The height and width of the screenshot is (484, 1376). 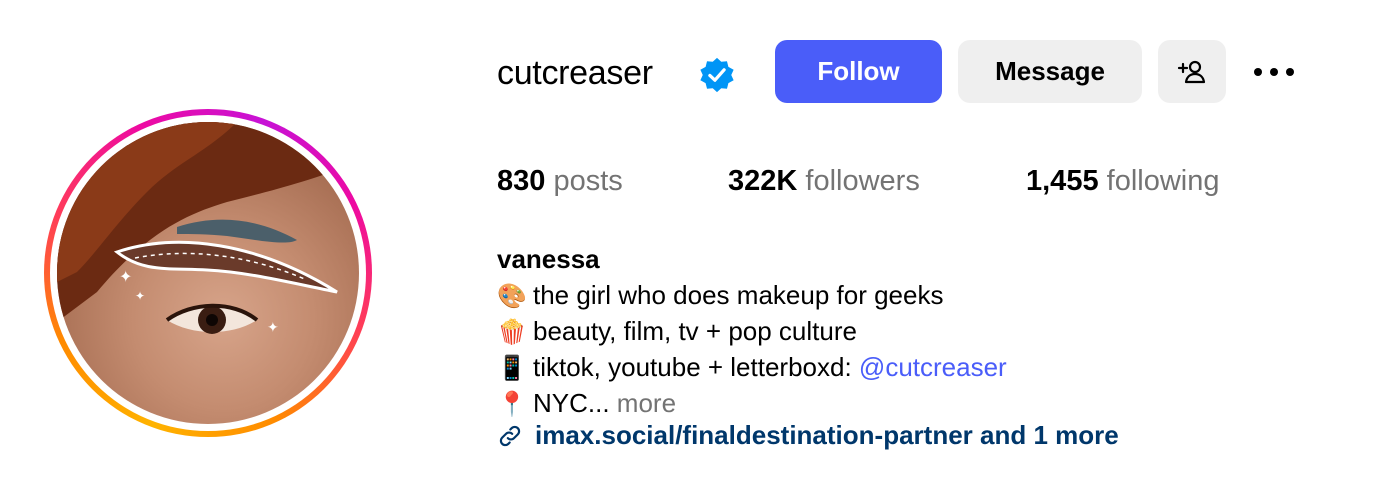 I want to click on bio-line: 📍 NYC... more, so click(x=586, y=403).